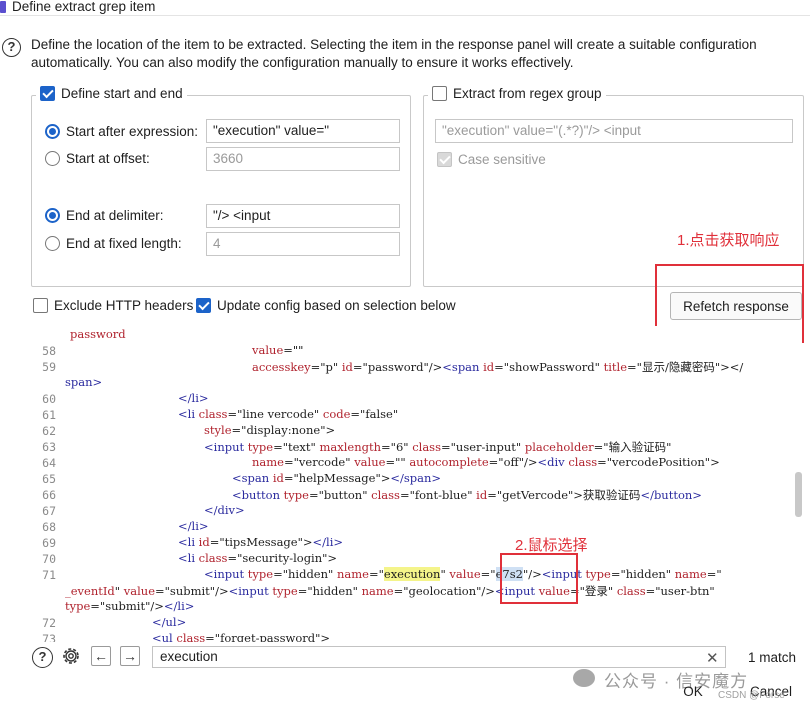 The image size is (810, 712). What do you see at coordinates (101, 656) in the screenshot?
I see `previous-arrow-icon: ←` at bounding box center [101, 656].